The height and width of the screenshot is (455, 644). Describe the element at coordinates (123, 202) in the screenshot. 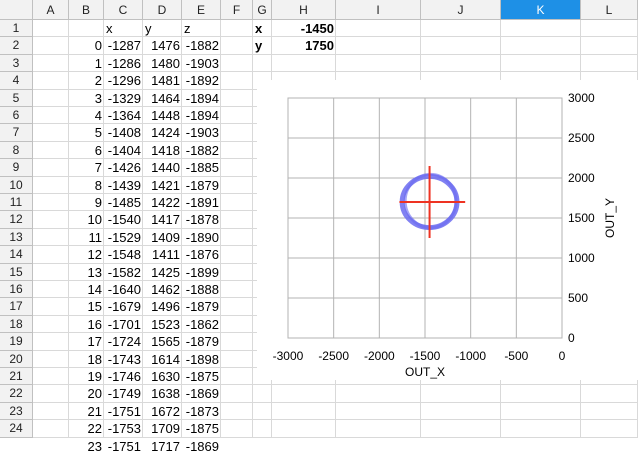

I see `cell-value: -1485` at that location.